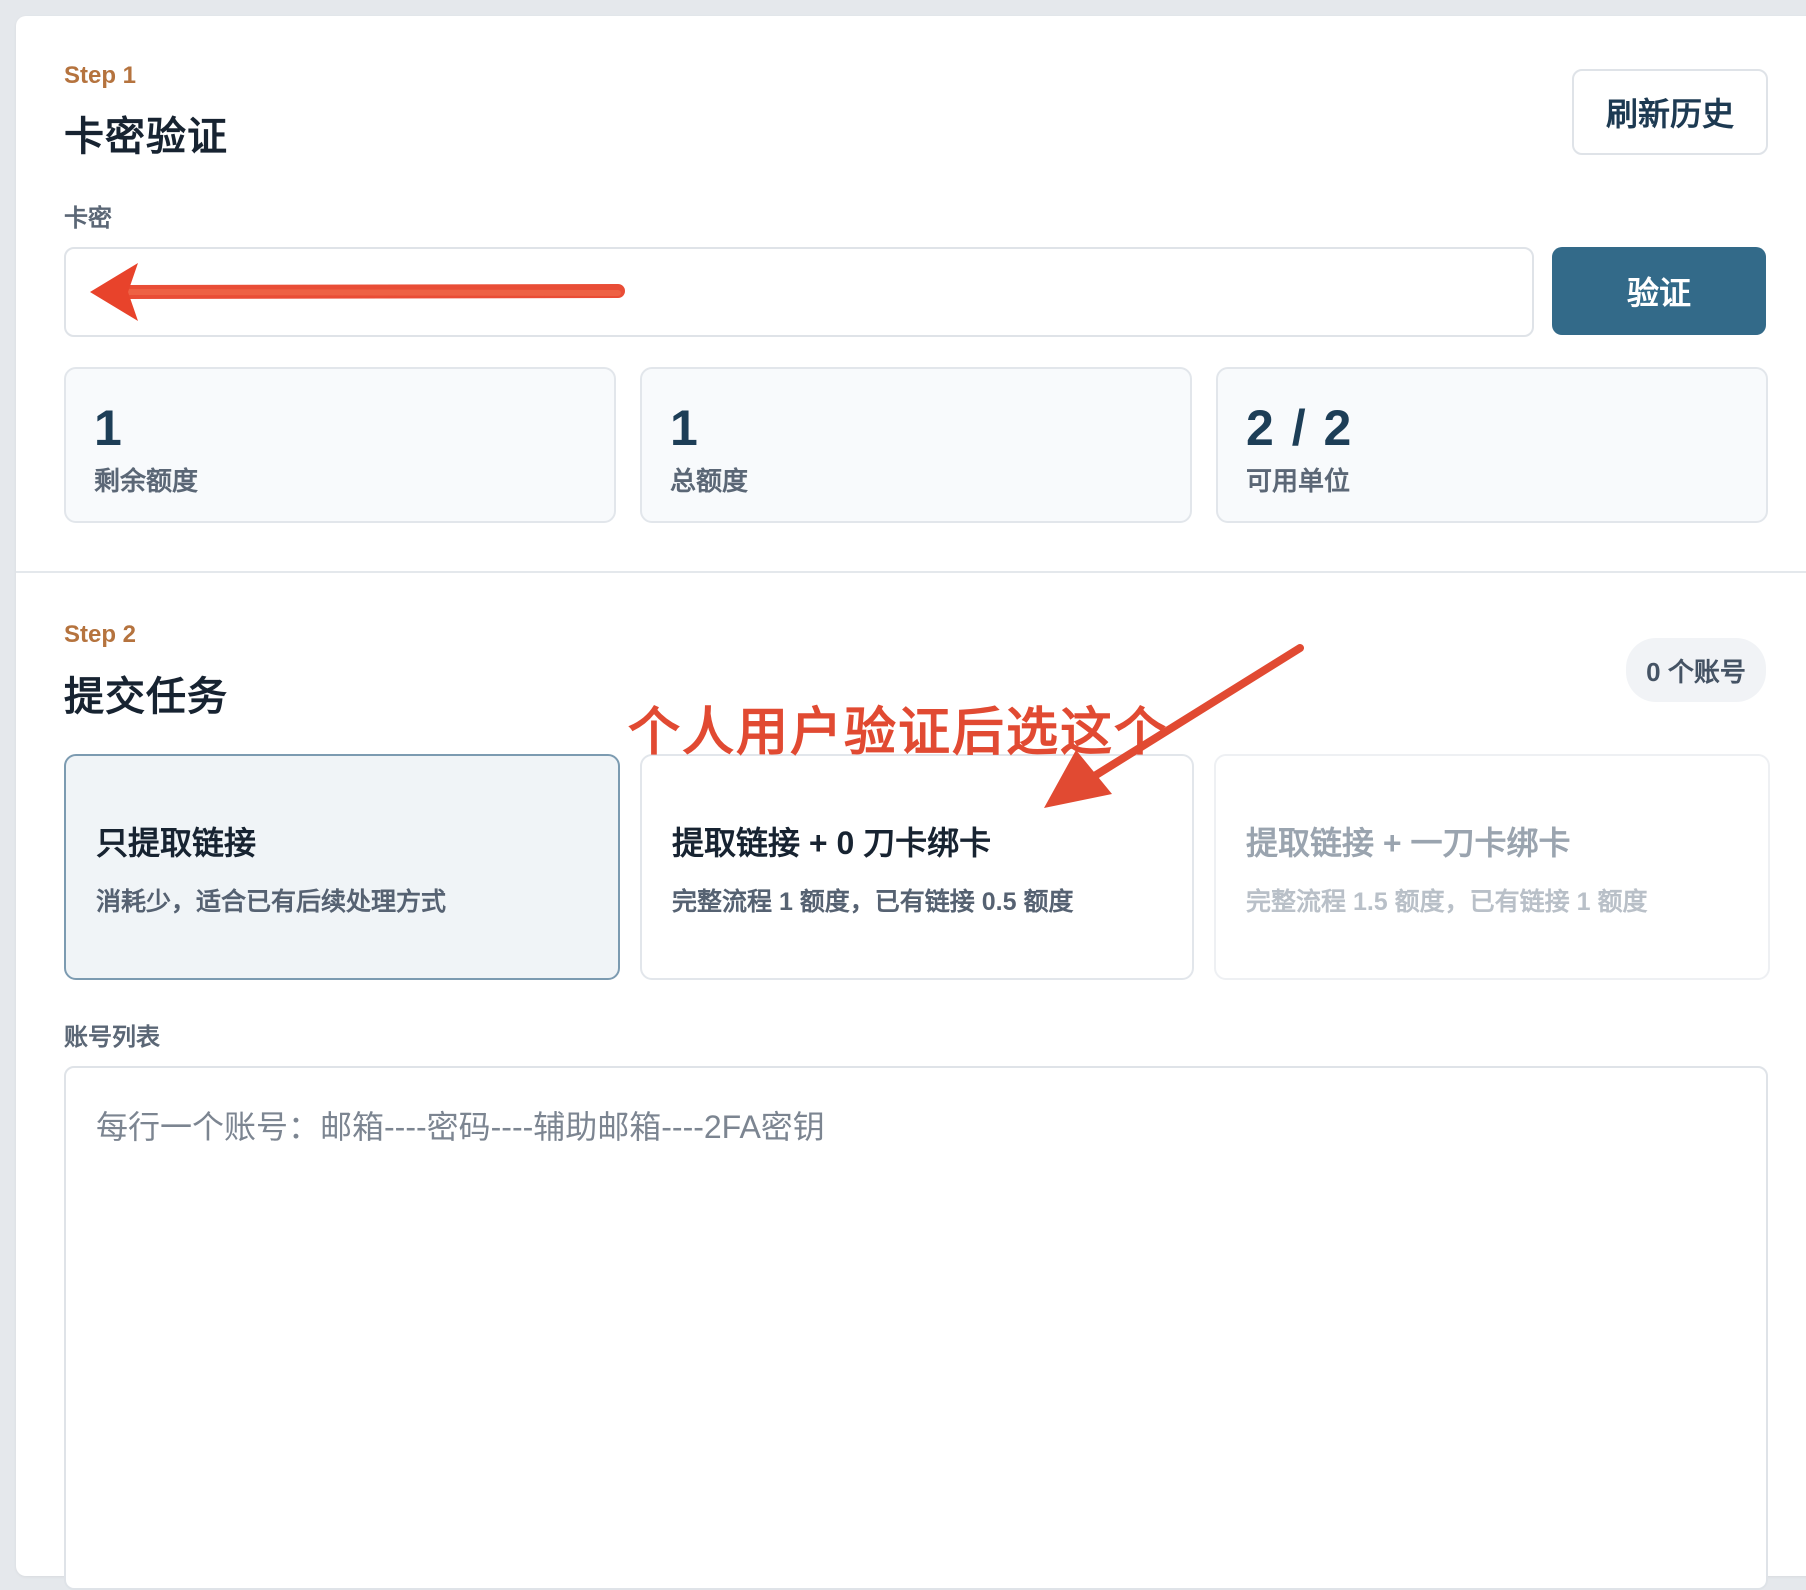 This screenshot has height=1590, width=1806. Describe the element at coordinates (1492, 445) in the screenshot. I see `stat-units: 2 / 2 可用单位` at that location.